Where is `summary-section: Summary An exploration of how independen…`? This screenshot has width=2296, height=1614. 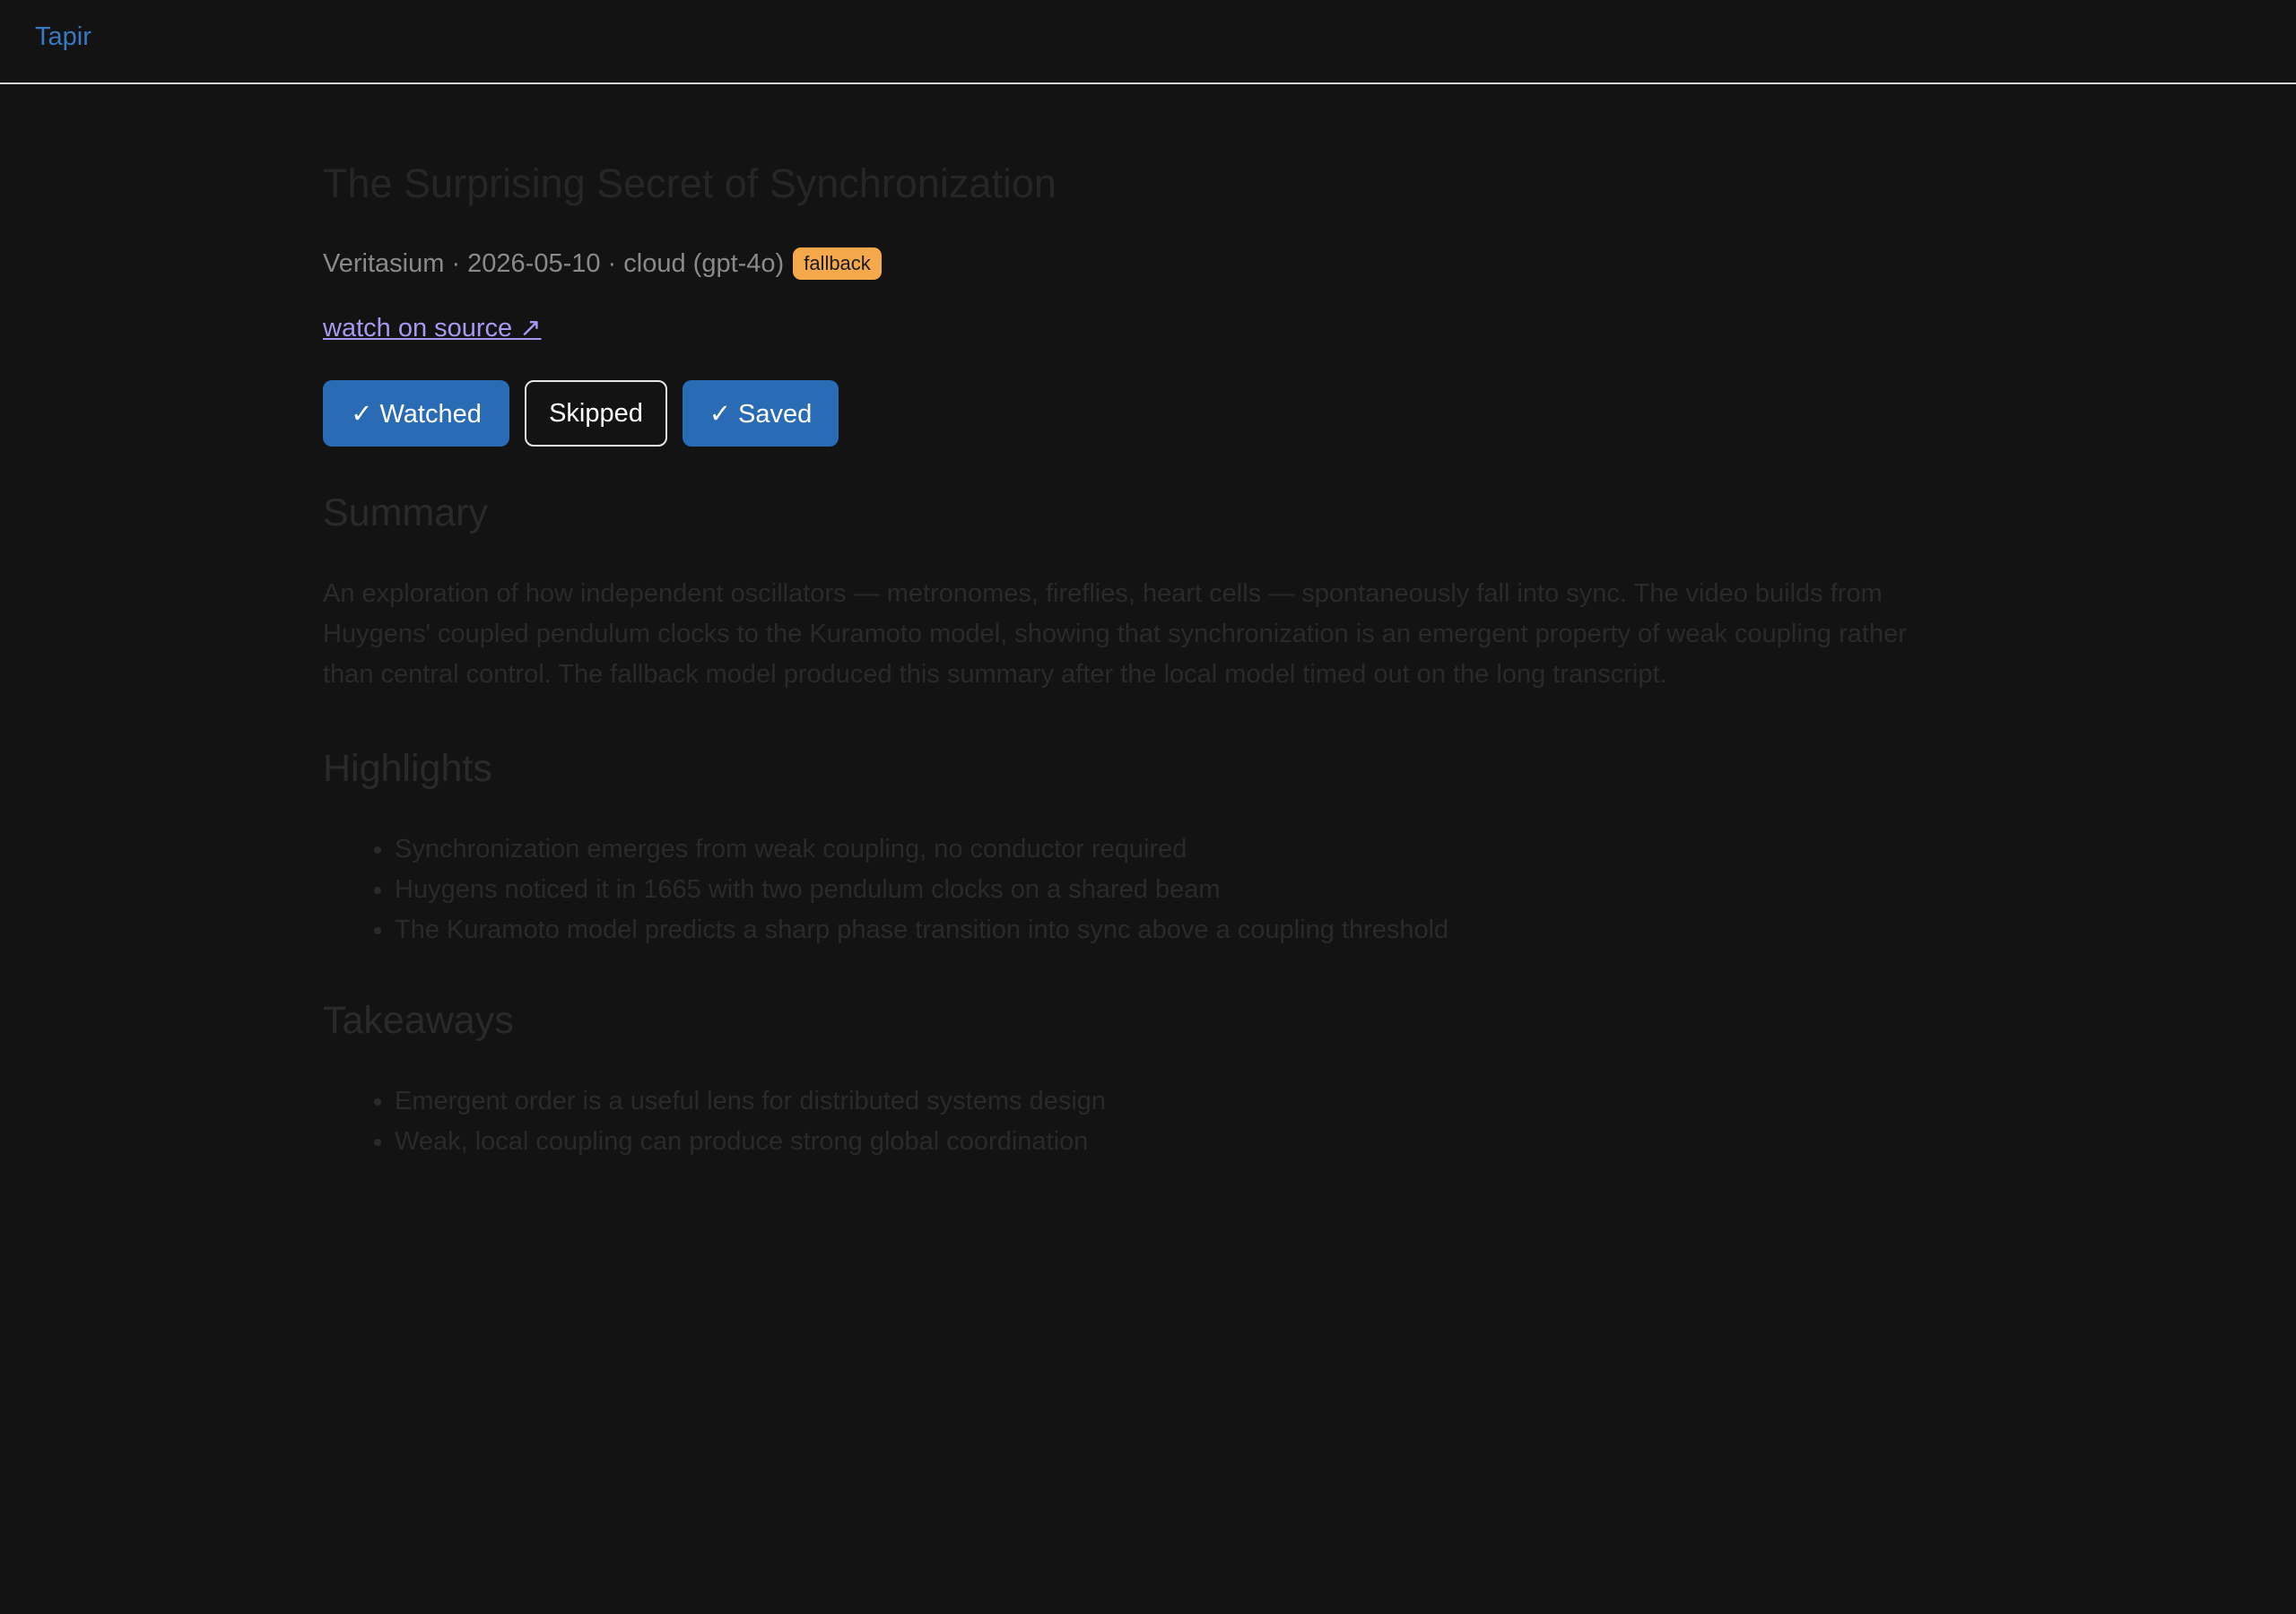 summary-section: Summary An exploration of how independen… is located at coordinates (1139, 590).